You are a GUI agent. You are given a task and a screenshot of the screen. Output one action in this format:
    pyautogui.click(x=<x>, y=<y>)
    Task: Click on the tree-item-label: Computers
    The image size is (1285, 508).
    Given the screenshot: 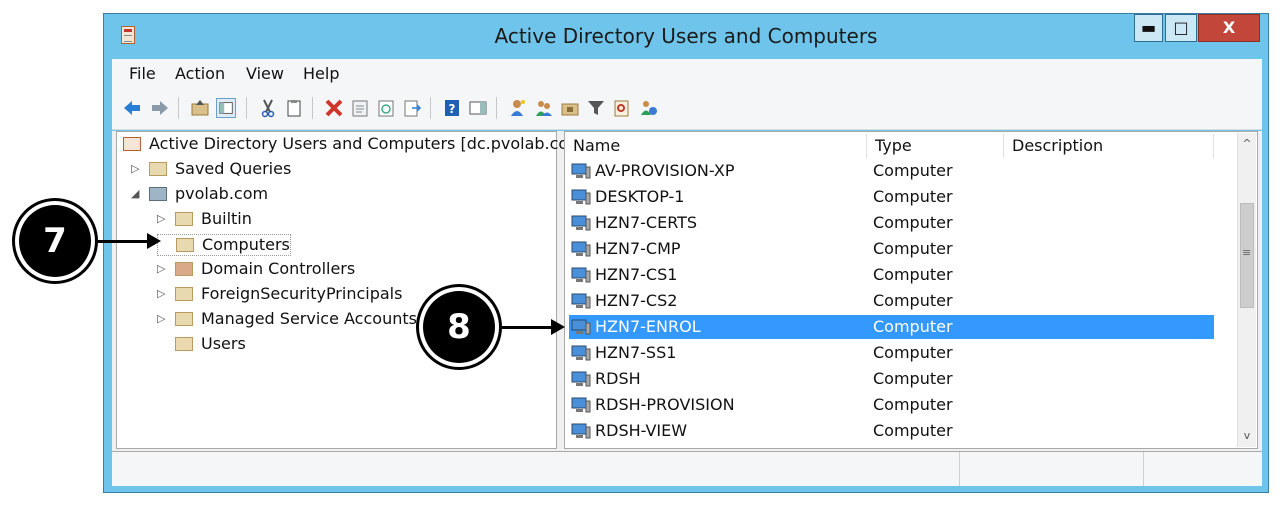 What is the action you would take?
    pyautogui.click(x=246, y=244)
    